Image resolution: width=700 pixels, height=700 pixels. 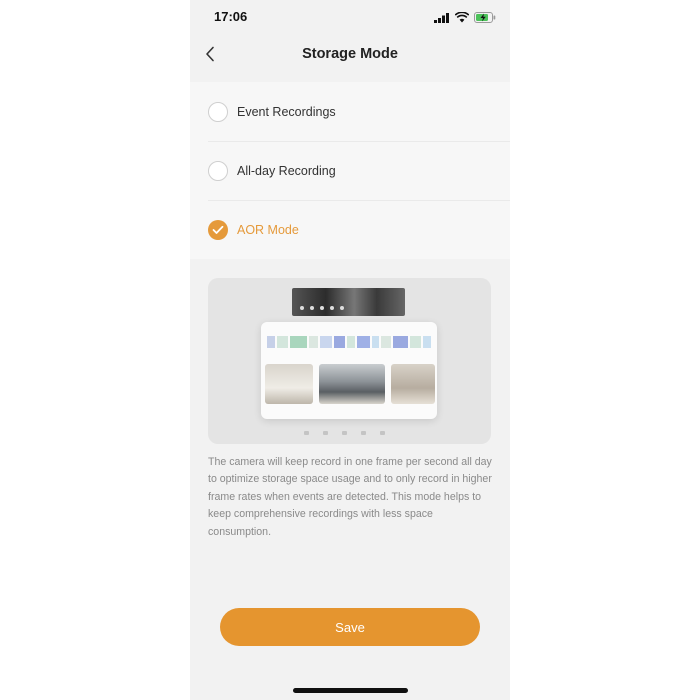 What do you see at coordinates (348, 302) in the screenshot?
I see `camera-preview-strip` at bounding box center [348, 302].